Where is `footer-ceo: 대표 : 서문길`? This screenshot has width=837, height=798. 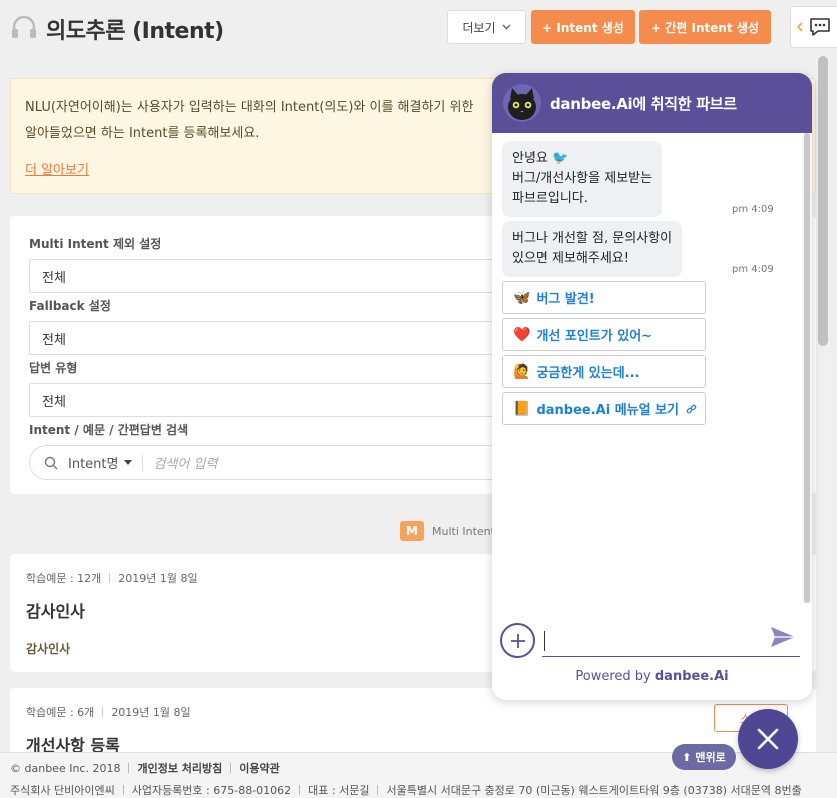 footer-ceo: 대표 : 서문길 is located at coordinates (339, 790).